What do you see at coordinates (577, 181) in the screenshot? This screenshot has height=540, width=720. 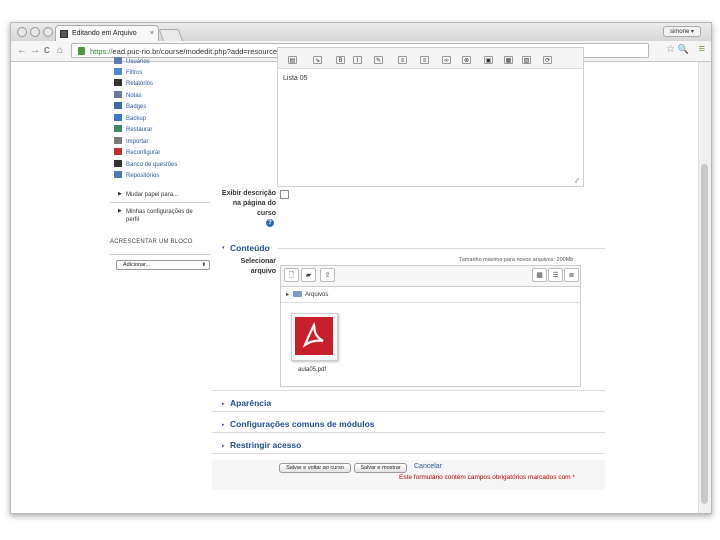 I see `resize-grip-icon: ⁄⁄` at bounding box center [577, 181].